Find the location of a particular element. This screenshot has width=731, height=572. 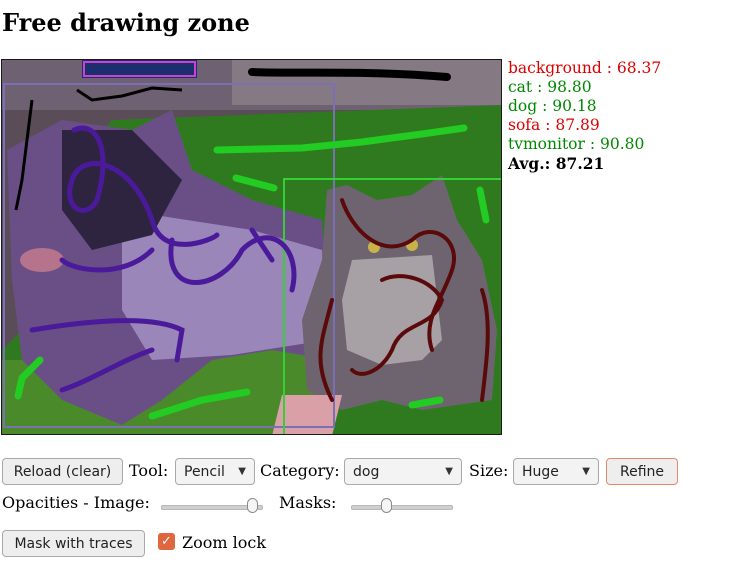

page-title: Free drawing zone is located at coordinates (126, 22).